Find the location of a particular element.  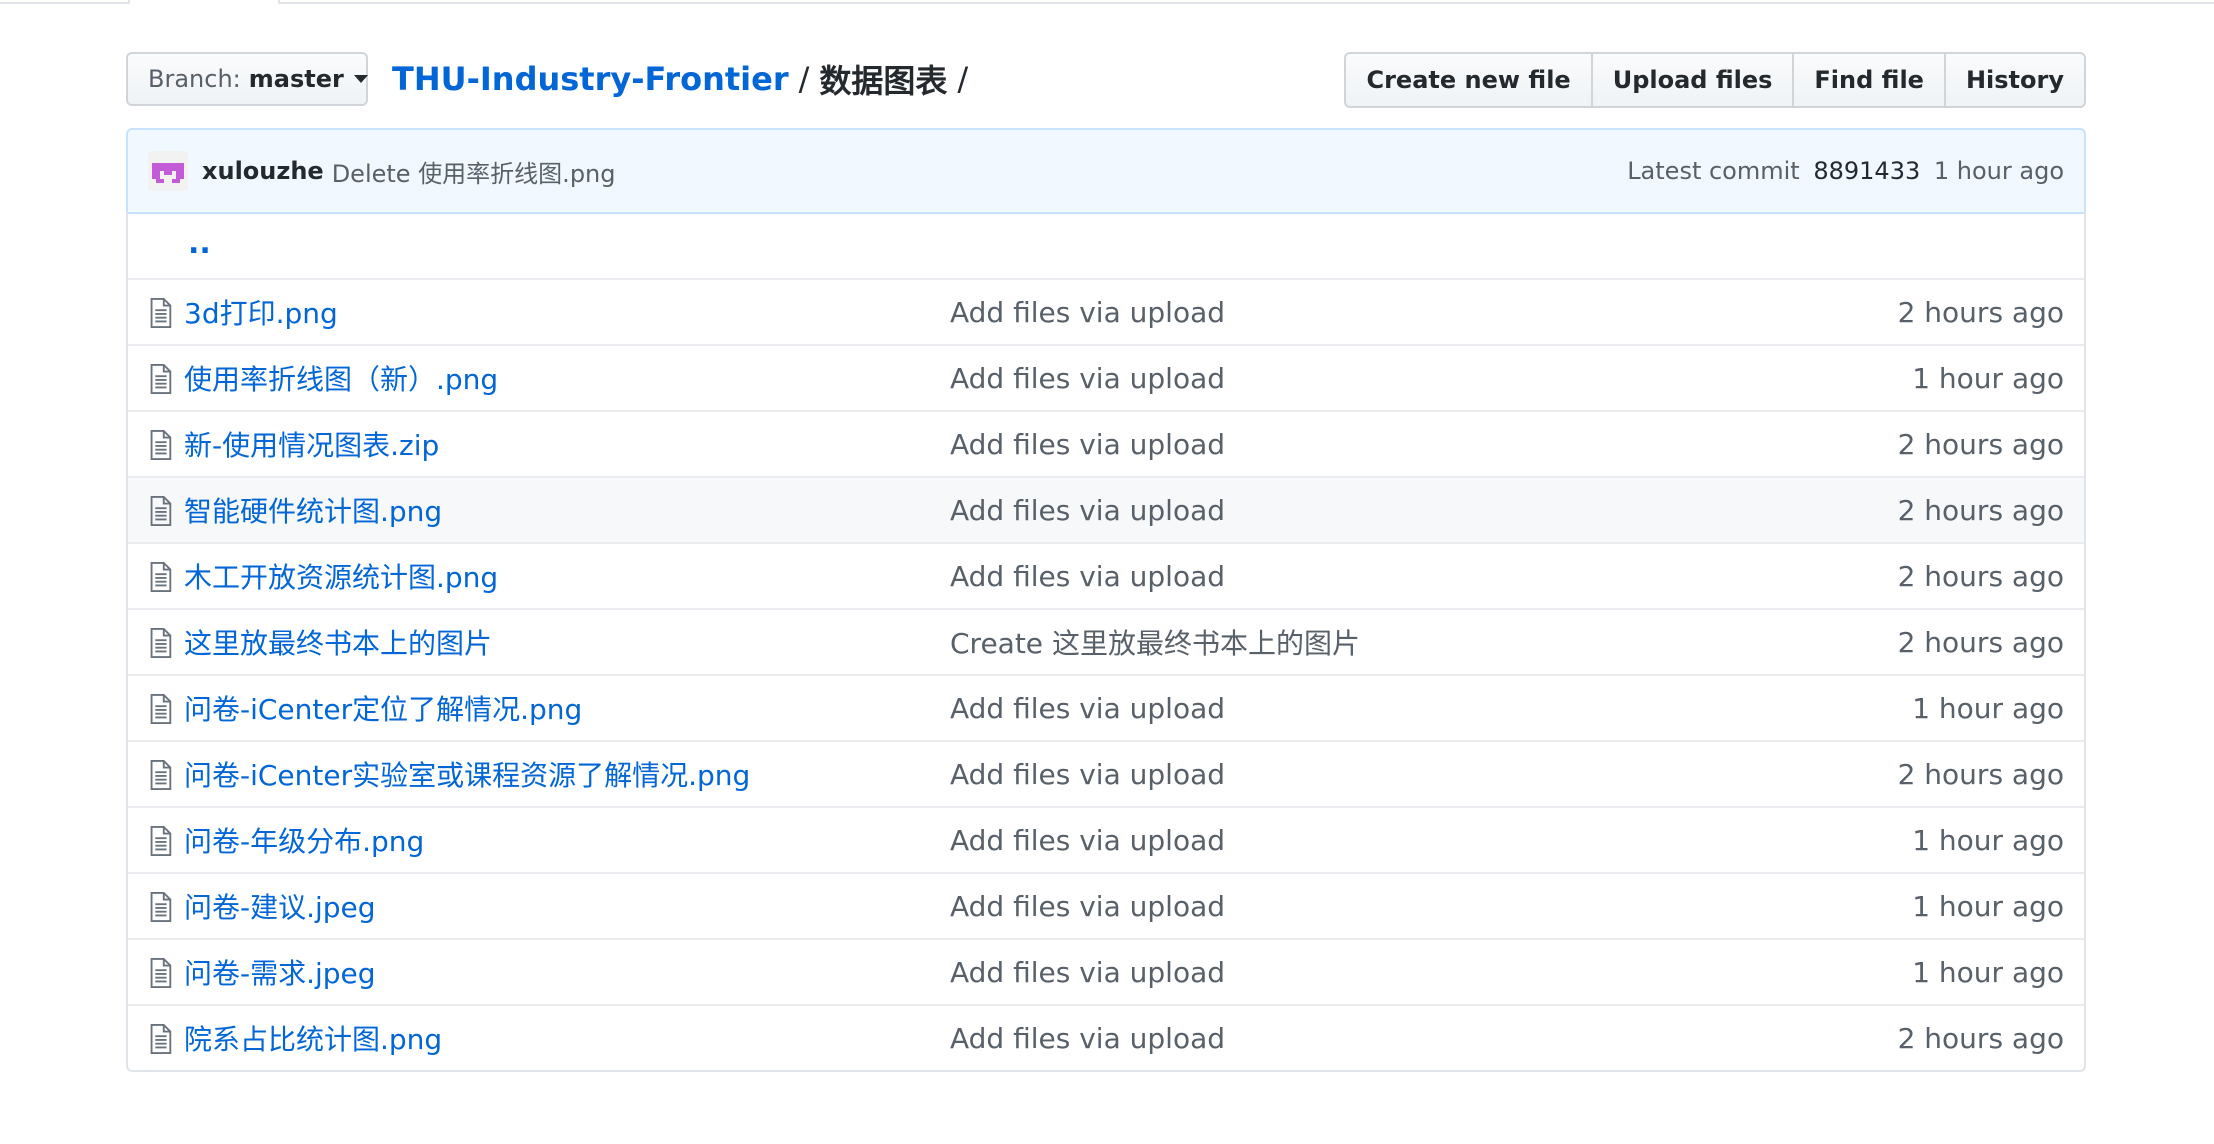

history-button: History is located at coordinates (2014, 80).